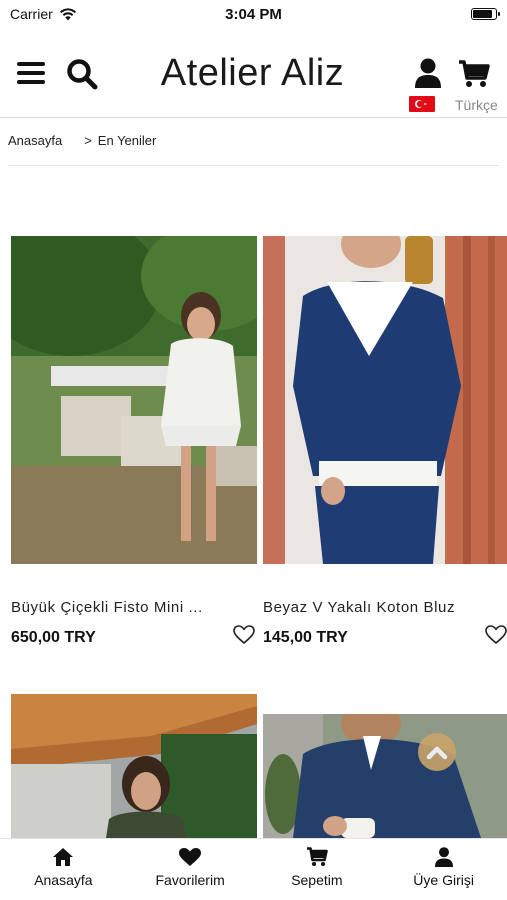 This screenshot has height=900, width=507. What do you see at coordinates (63, 880) in the screenshot?
I see `tab-label: Anasayfa` at bounding box center [63, 880].